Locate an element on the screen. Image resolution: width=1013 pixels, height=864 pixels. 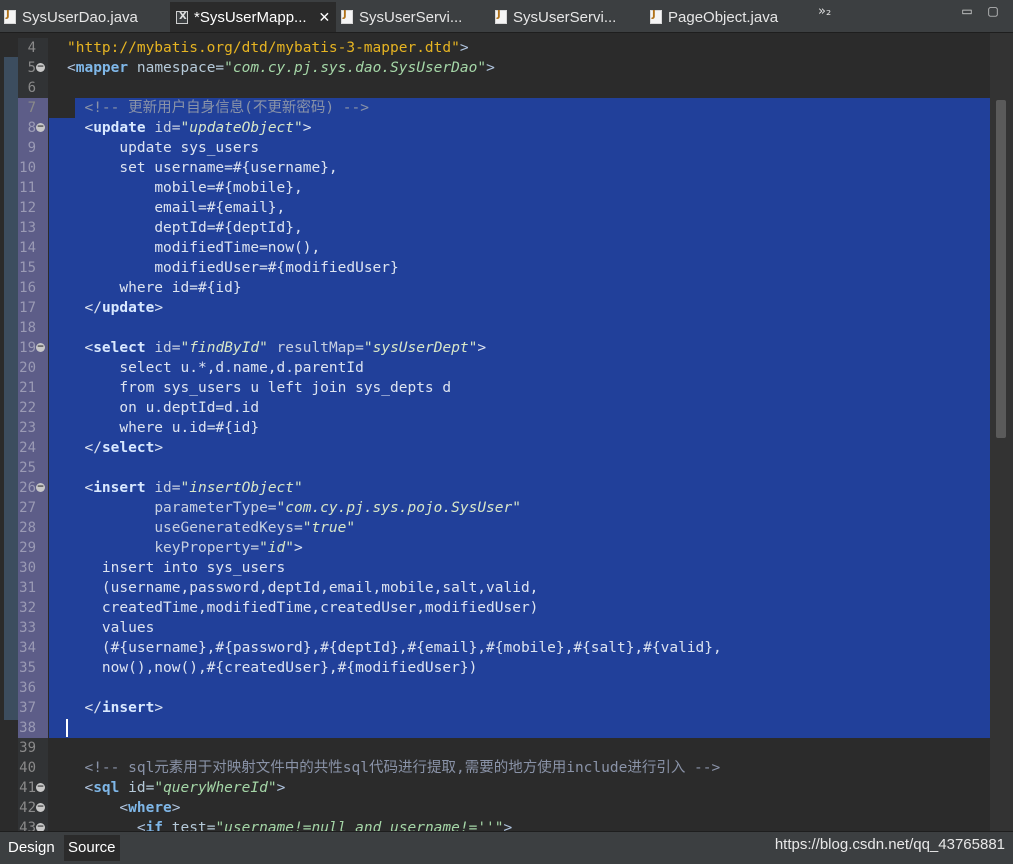
code-line: 10 set username=#{username}, is located at coordinates (495, 168).